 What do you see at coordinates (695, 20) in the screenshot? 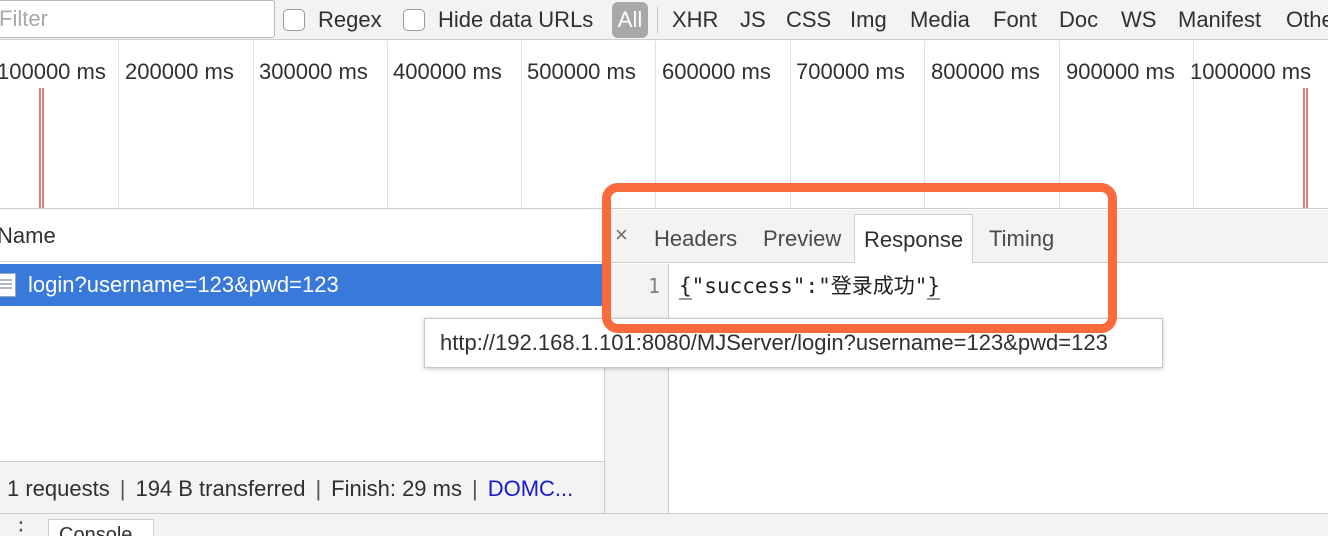
I see `type-filter-xhr: XHR` at bounding box center [695, 20].